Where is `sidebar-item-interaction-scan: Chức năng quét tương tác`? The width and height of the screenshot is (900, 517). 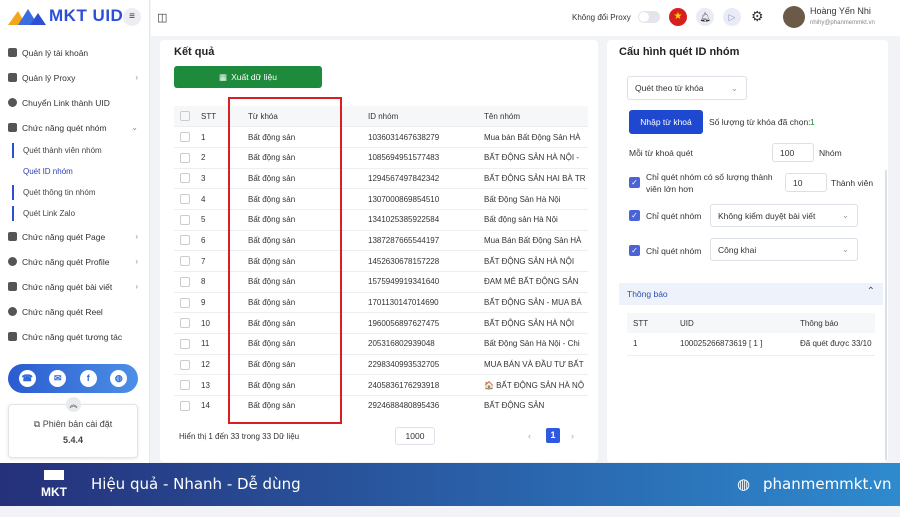 sidebar-item-interaction-scan: Chức năng quét tương tác is located at coordinates (75, 336).